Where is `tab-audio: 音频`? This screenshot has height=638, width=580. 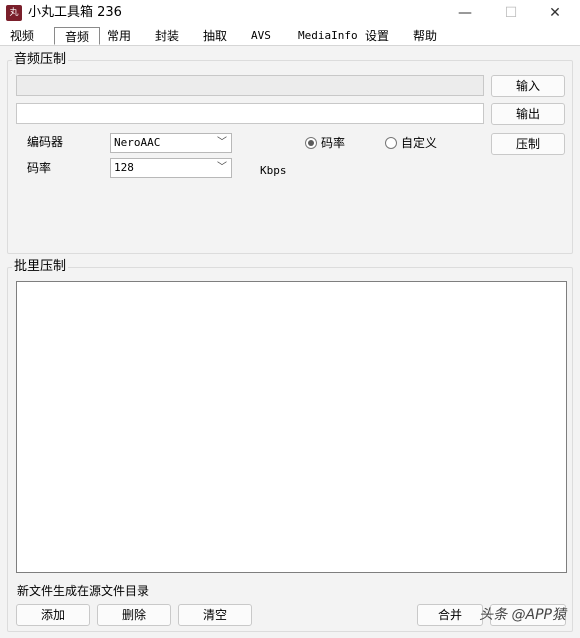 tab-audio: 音频 is located at coordinates (77, 36).